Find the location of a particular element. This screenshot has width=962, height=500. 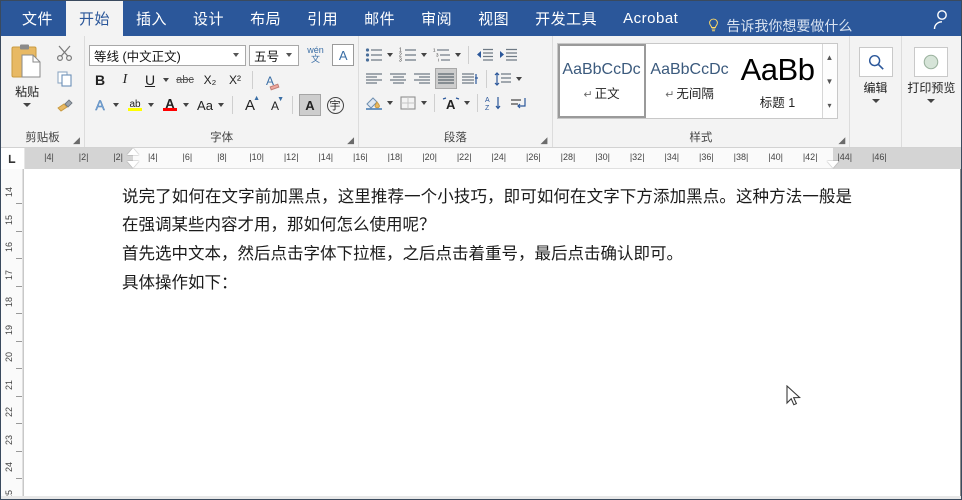

bullets-chevron-down-icon is located at coordinates (390, 54).